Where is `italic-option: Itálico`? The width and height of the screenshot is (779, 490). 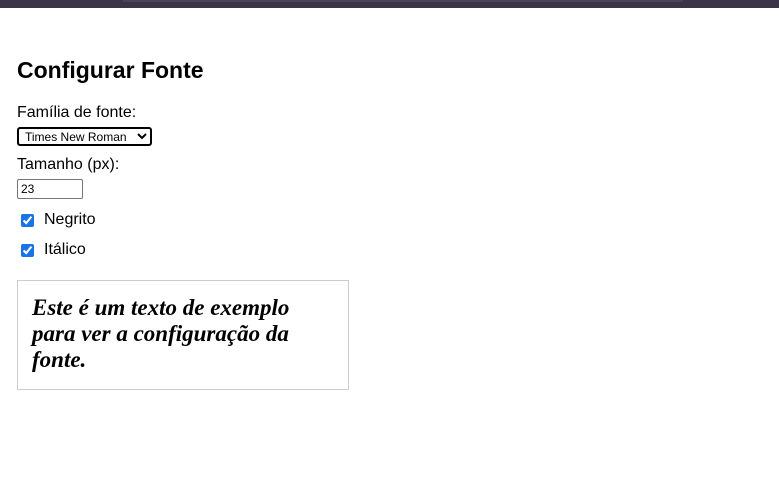 italic-option: Itálico is located at coordinates (53, 250).